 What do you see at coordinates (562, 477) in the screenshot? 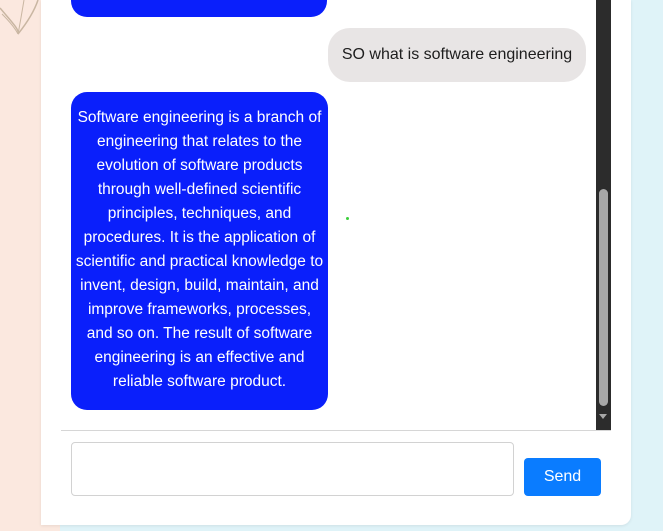
I see `send-button: Send` at bounding box center [562, 477].